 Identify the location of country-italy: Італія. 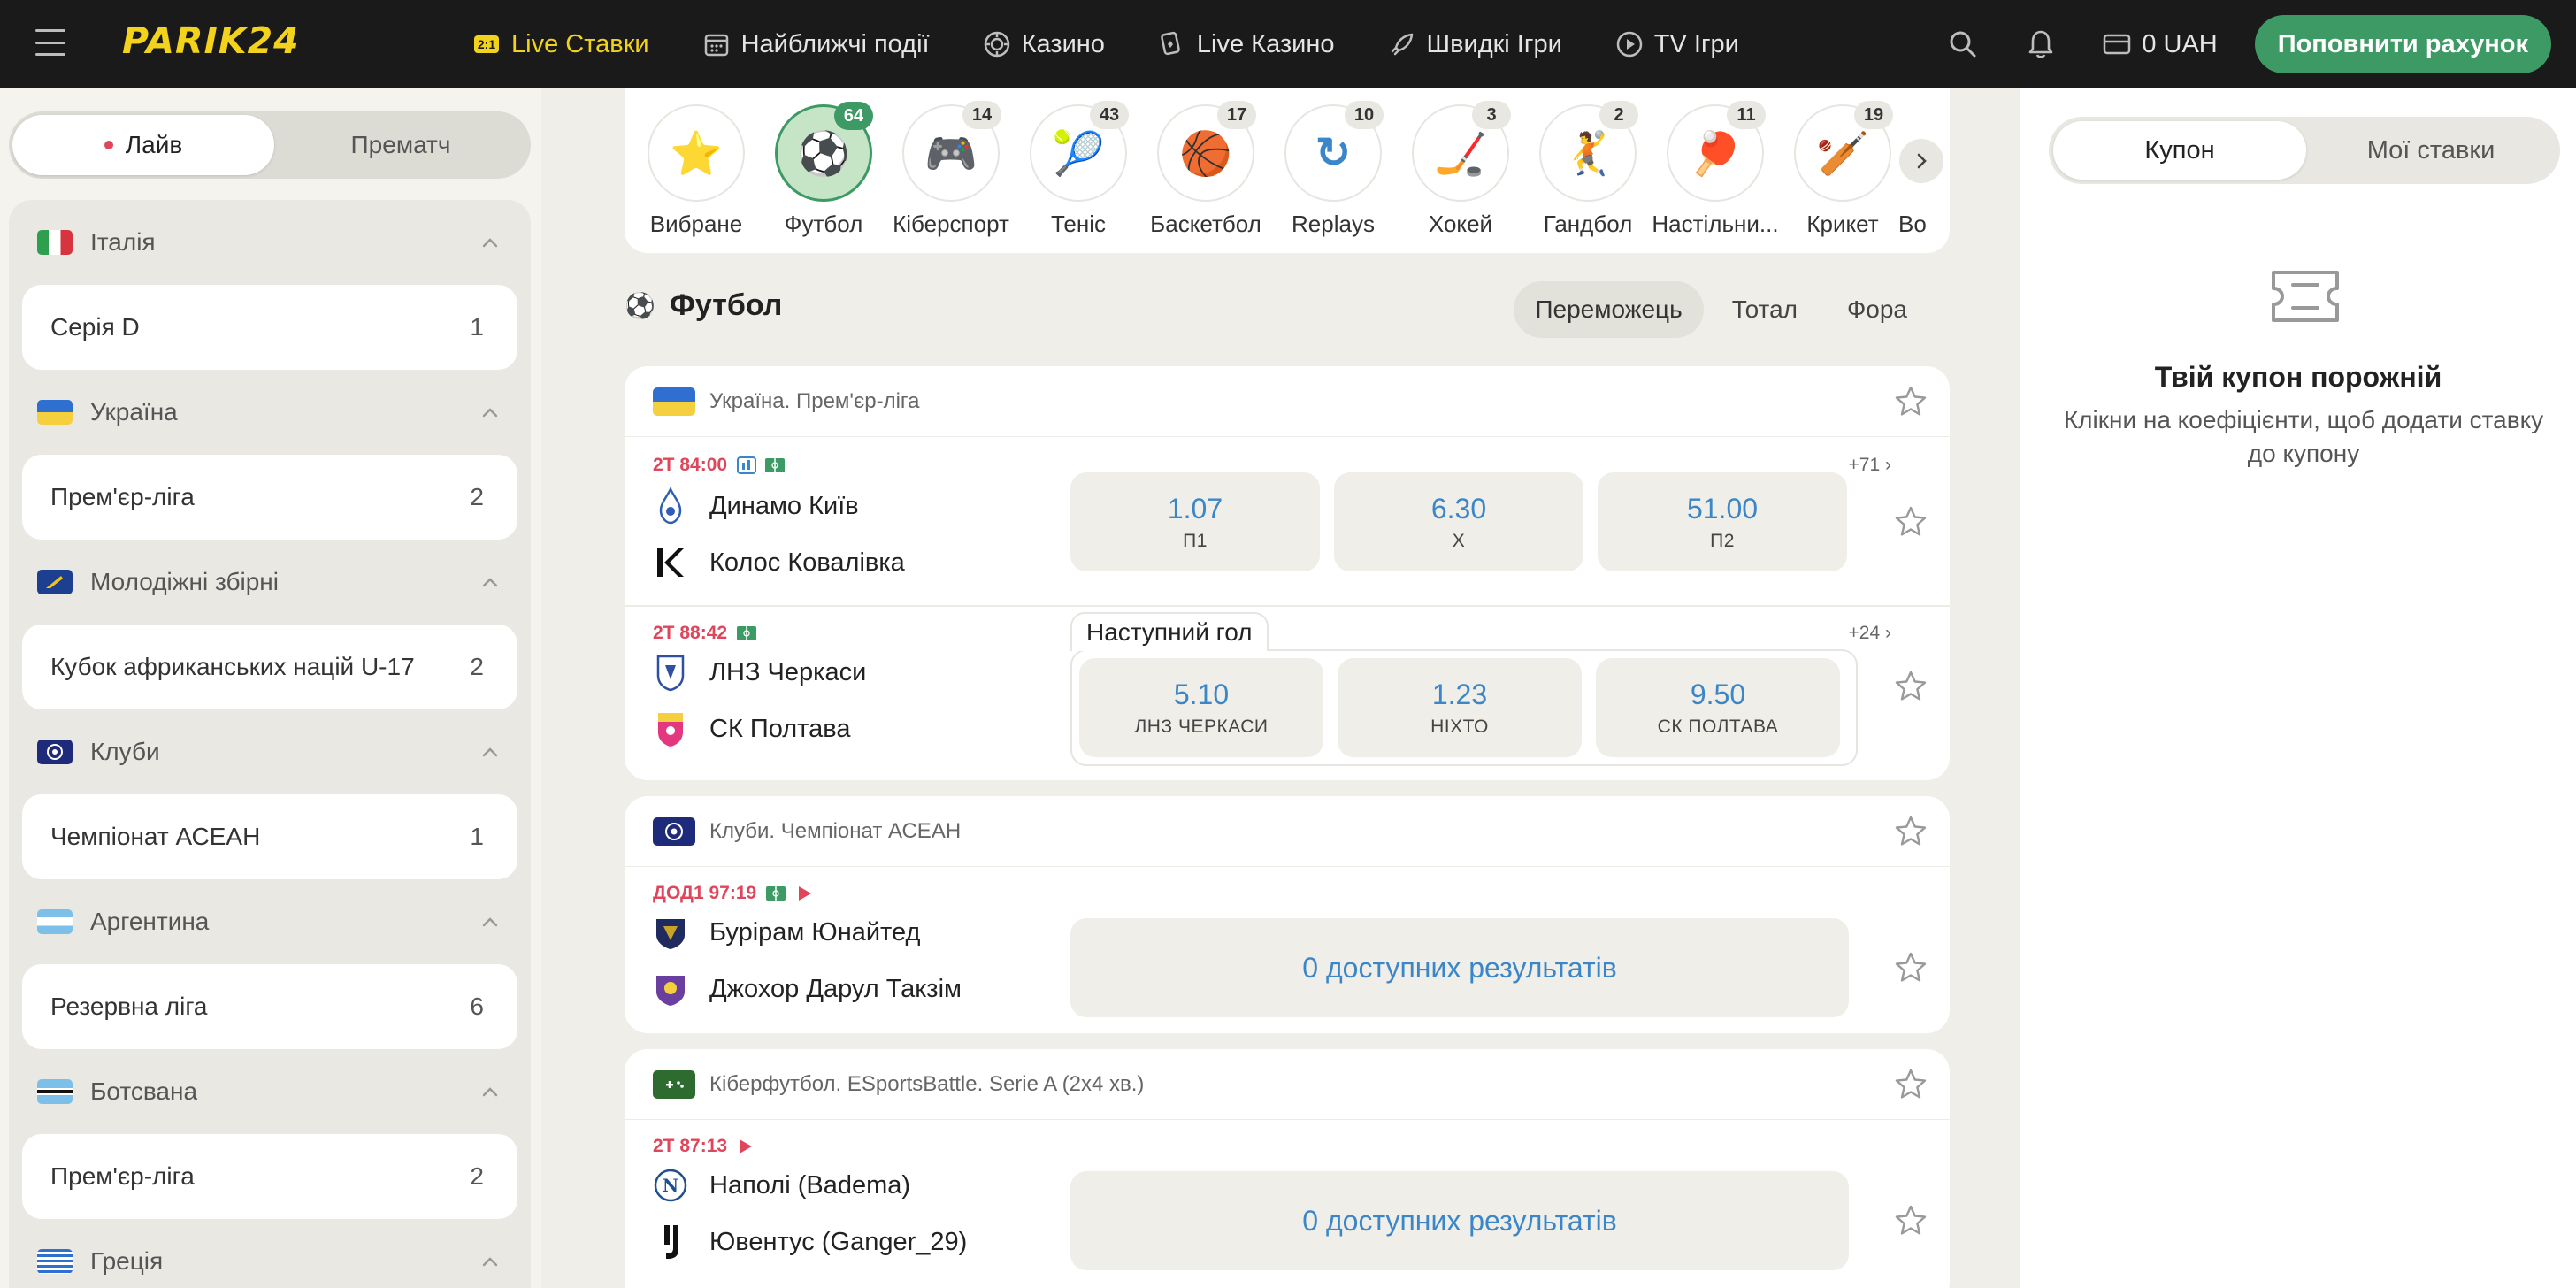
(270, 242).